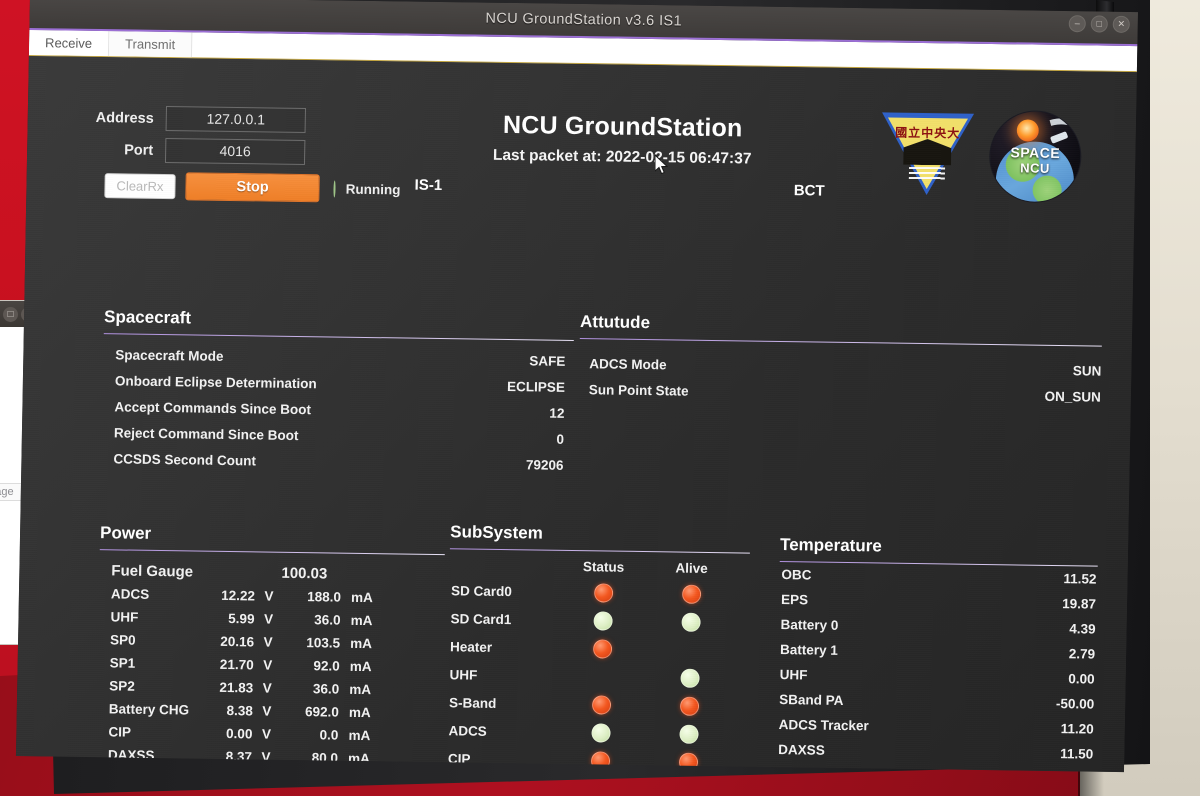 This screenshot has height=796, width=1200. Describe the element at coordinates (206, 434) in the screenshot. I see `spacecraft-label-3: Reject Command Since Boot` at that location.